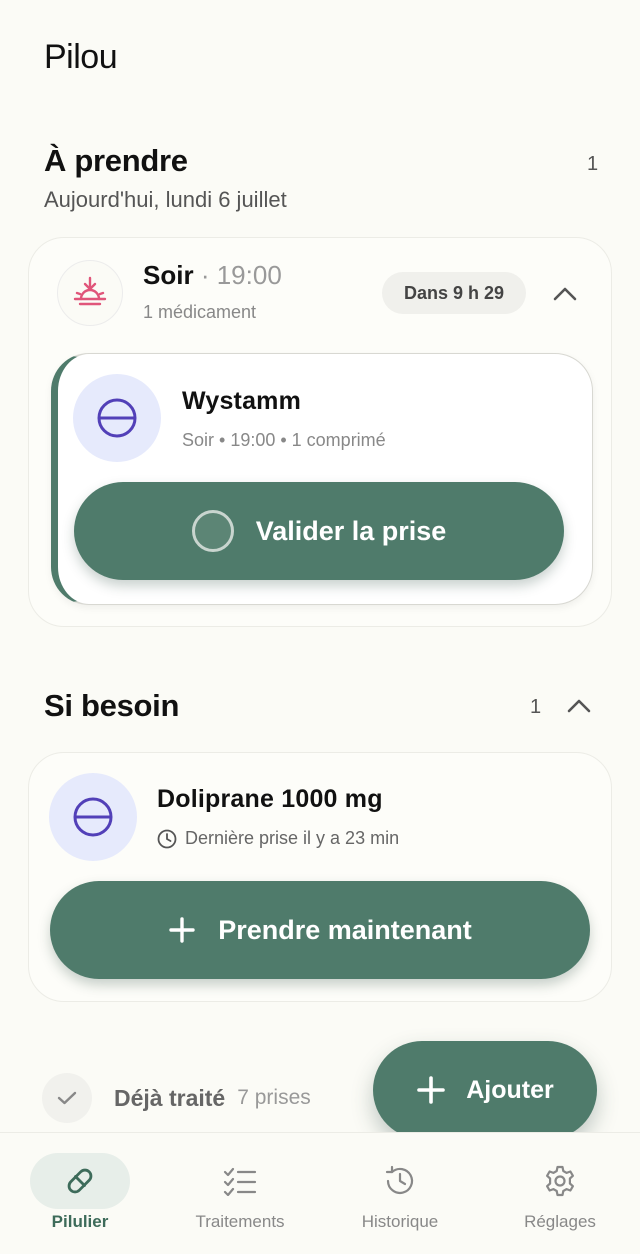  I want to click on validate-dose-label: Valider la prise, so click(351, 530).